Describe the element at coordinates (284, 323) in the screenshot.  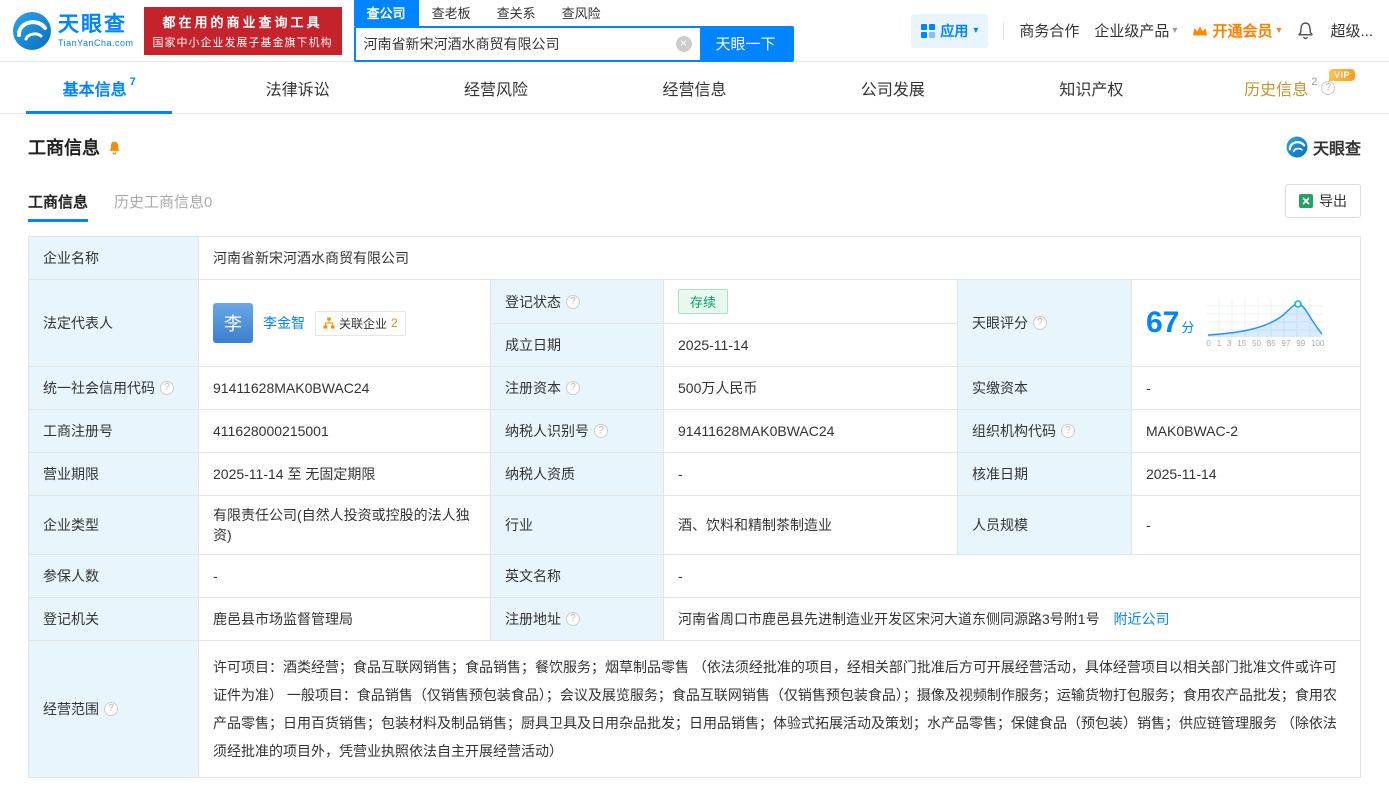
I see `legal-rep-name-link: 李金智` at that location.